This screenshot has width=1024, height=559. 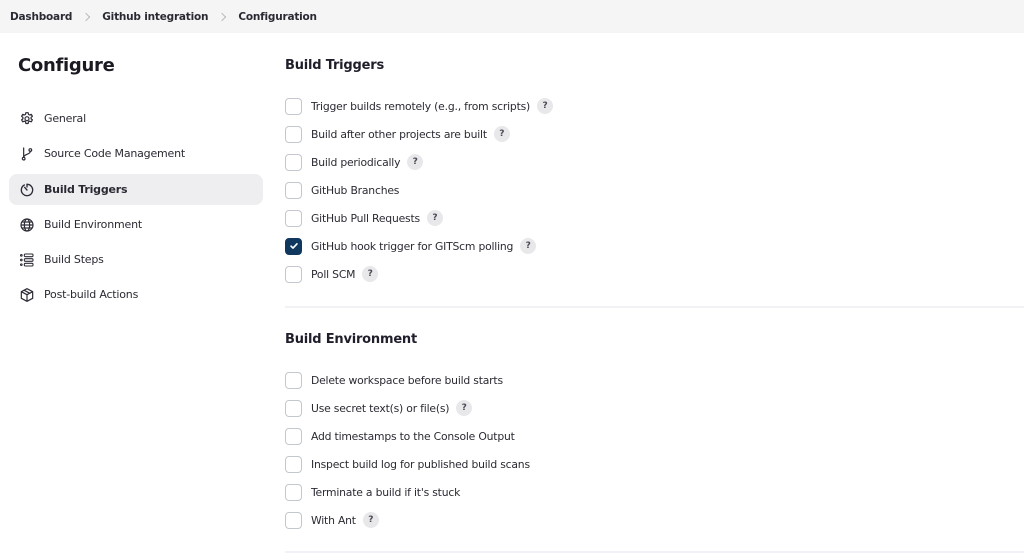 I want to click on option-delete-workspace-before-build-starts: Delete workspace before build starts, so click(x=394, y=380).